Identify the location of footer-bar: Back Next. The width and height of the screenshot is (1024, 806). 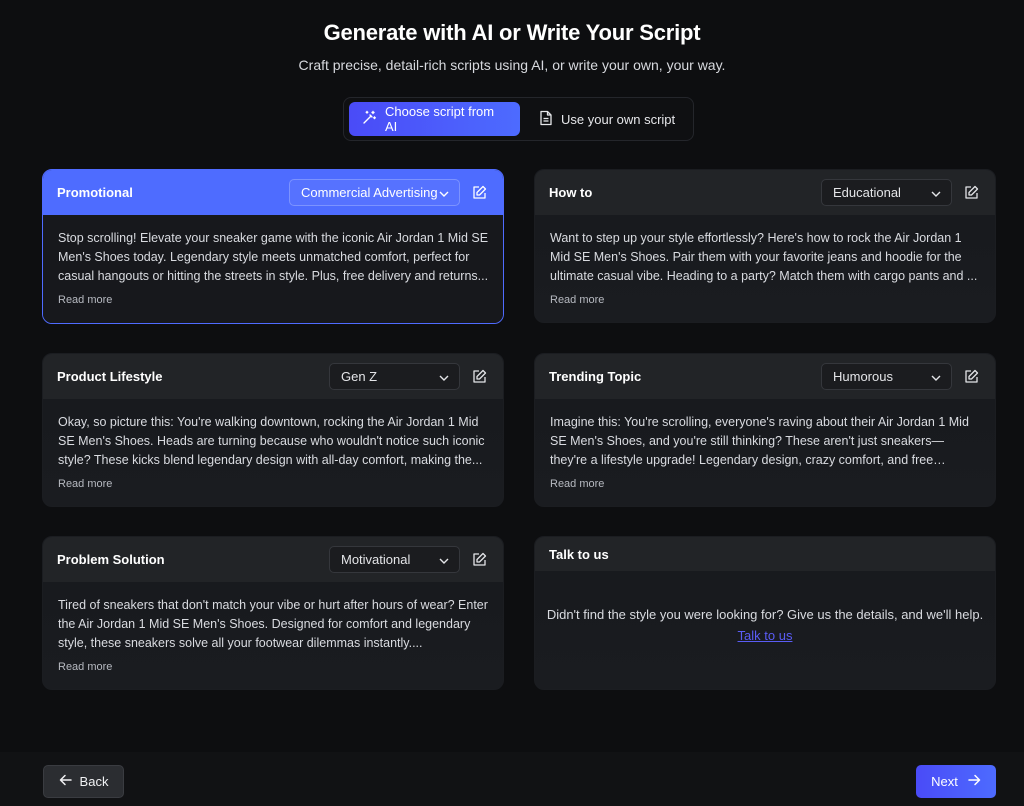
(512, 779).